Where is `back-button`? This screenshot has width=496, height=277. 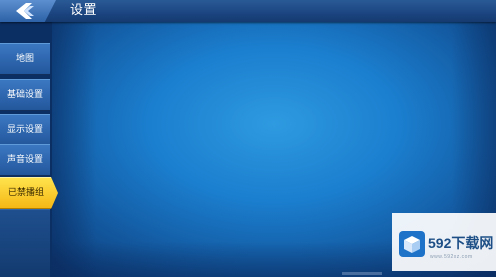 back-button is located at coordinates (28, 11).